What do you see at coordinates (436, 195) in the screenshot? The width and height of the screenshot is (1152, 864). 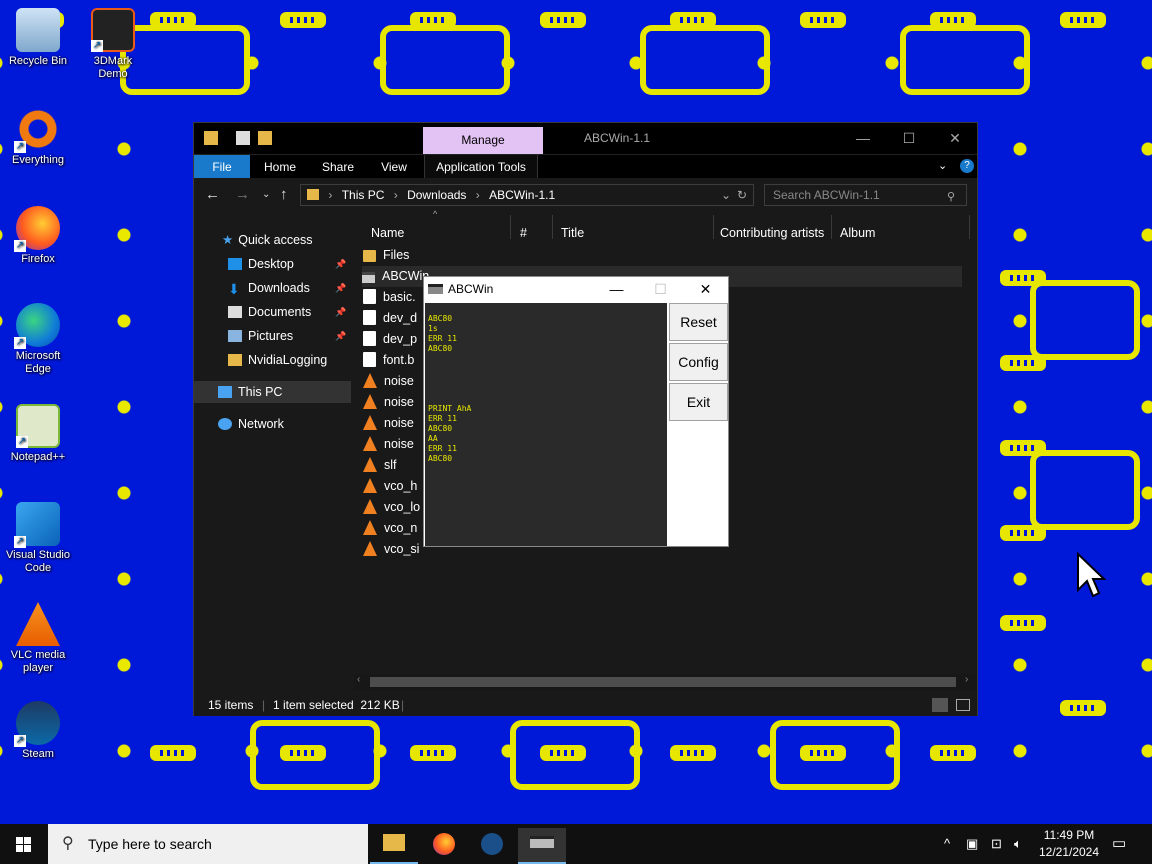 I see `breadcrumb-downloads: Downloads` at bounding box center [436, 195].